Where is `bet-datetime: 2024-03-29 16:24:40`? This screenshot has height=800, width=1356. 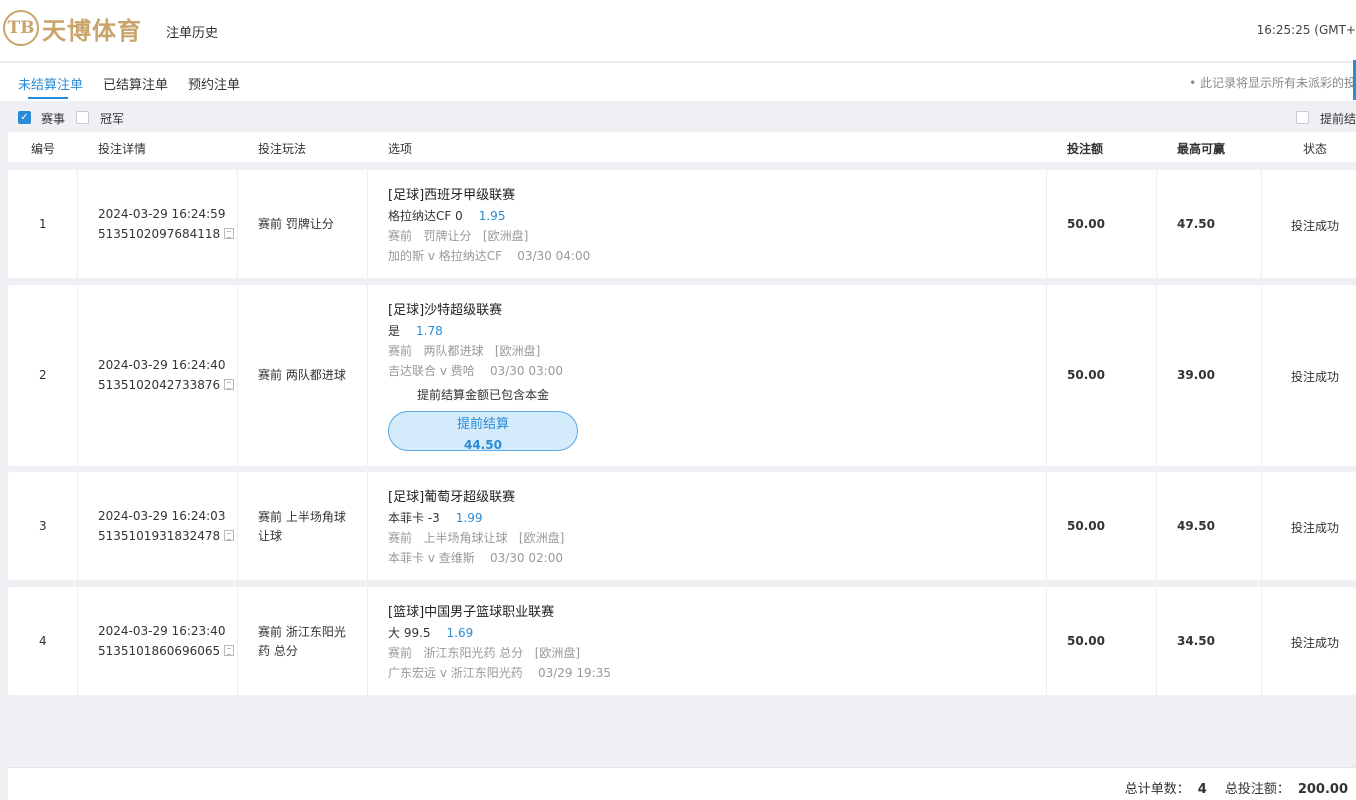
bet-datetime: 2024-03-29 16:24:40 is located at coordinates (162, 365).